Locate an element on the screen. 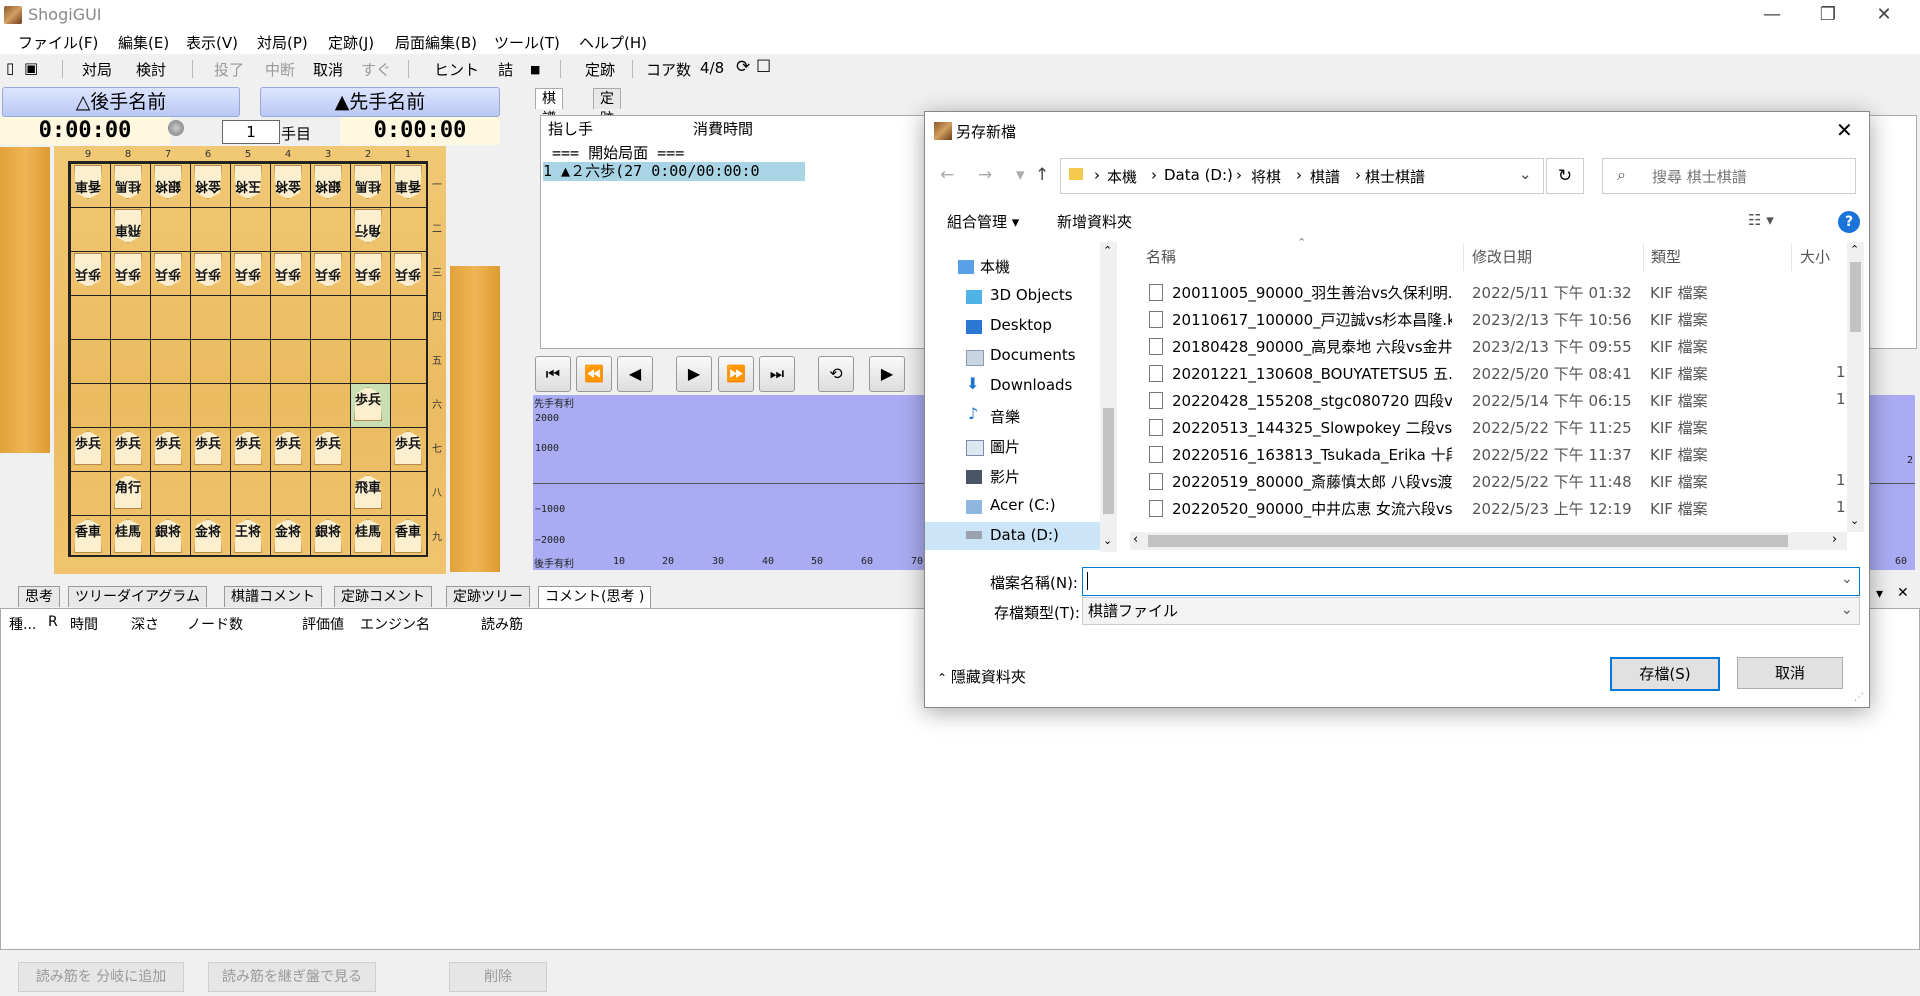 The image size is (1920, 996). col-engine: エンジン名 is located at coordinates (395, 624).